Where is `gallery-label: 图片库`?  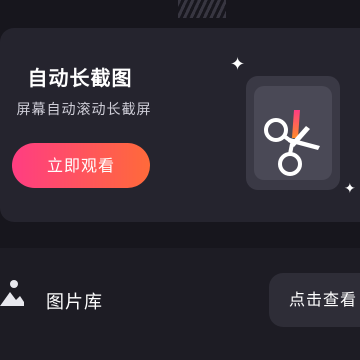
gallery-label: 图片库 is located at coordinates (74, 302).